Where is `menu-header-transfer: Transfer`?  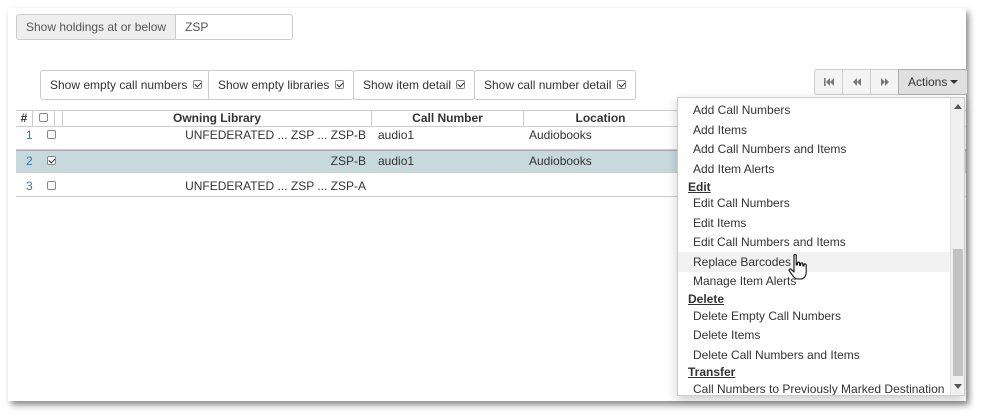 menu-header-transfer: Transfer is located at coordinates (712, 372).